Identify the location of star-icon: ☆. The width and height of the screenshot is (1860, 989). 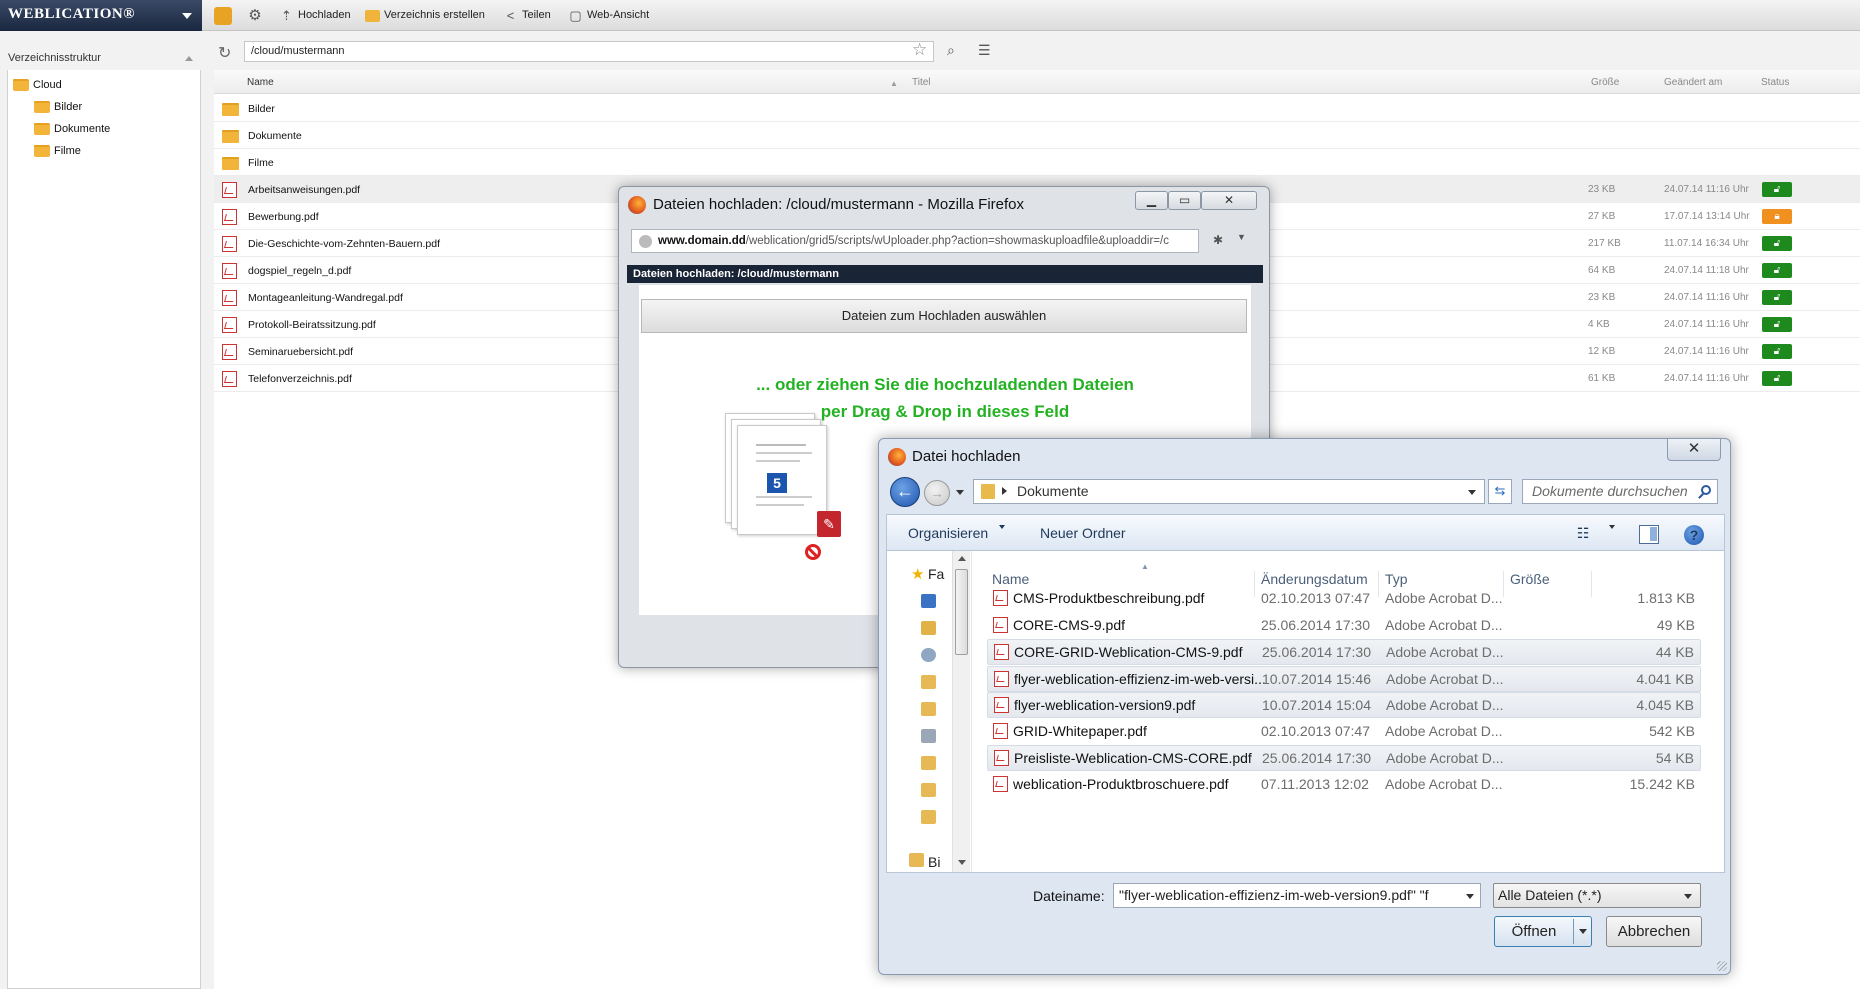
(919, 50).